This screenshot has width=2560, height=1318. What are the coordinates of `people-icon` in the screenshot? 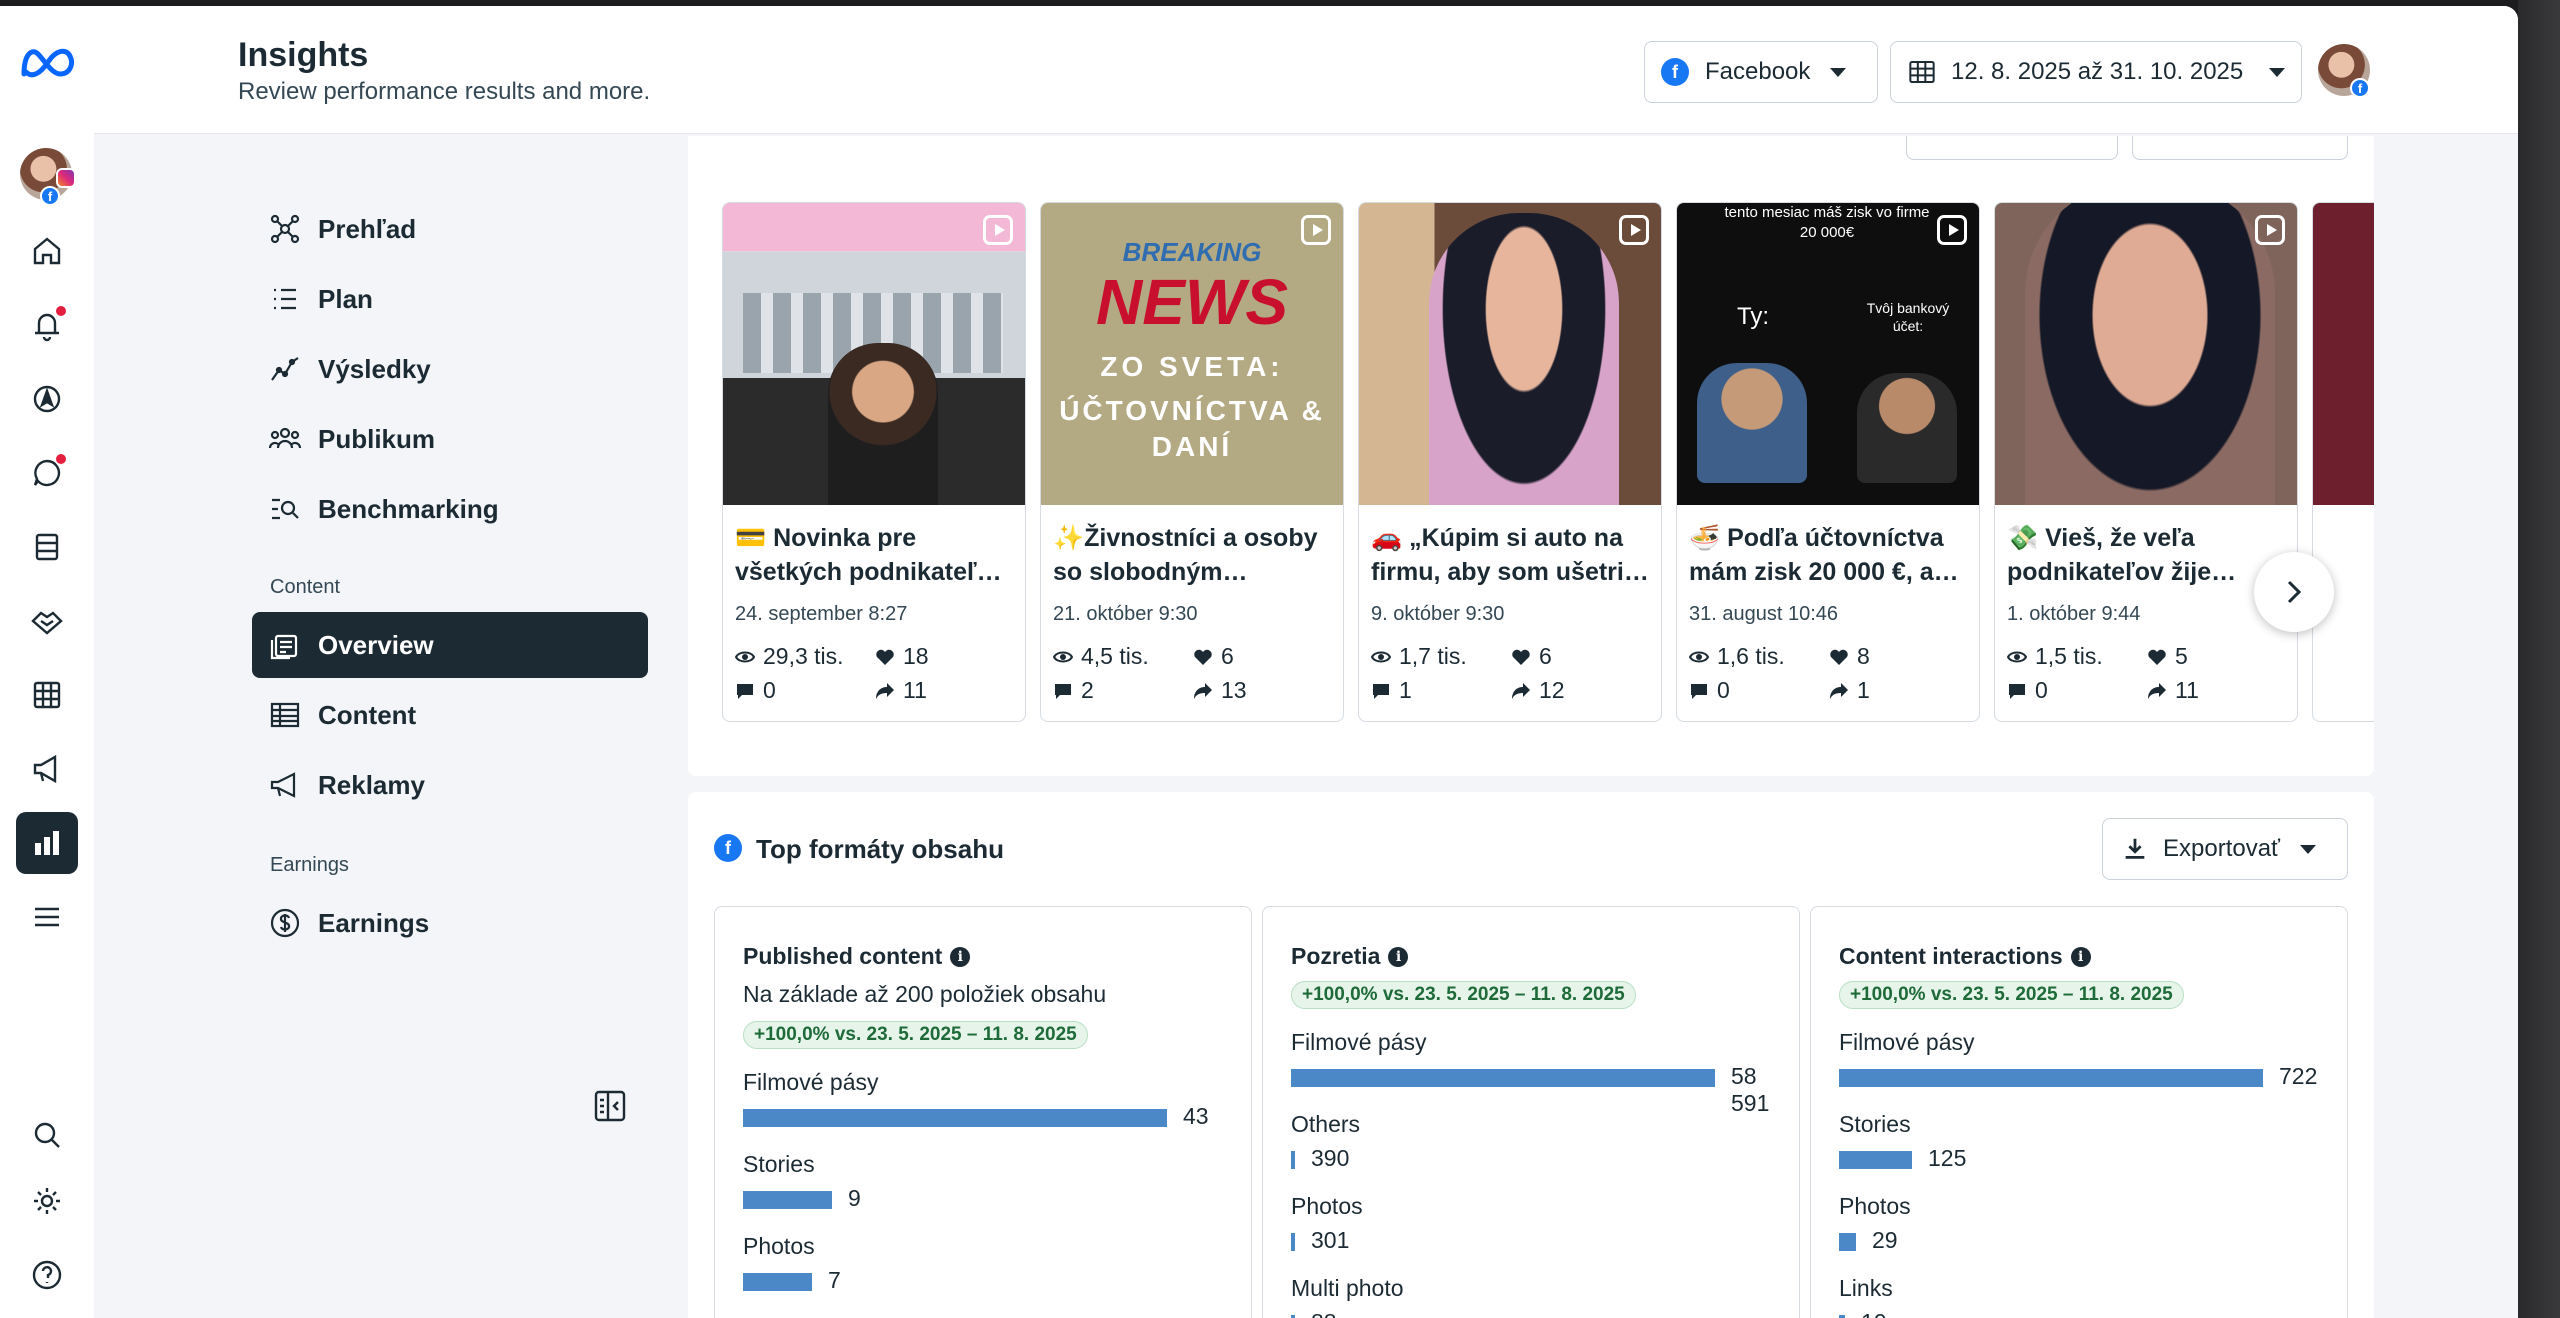 It's located at (285, 438).